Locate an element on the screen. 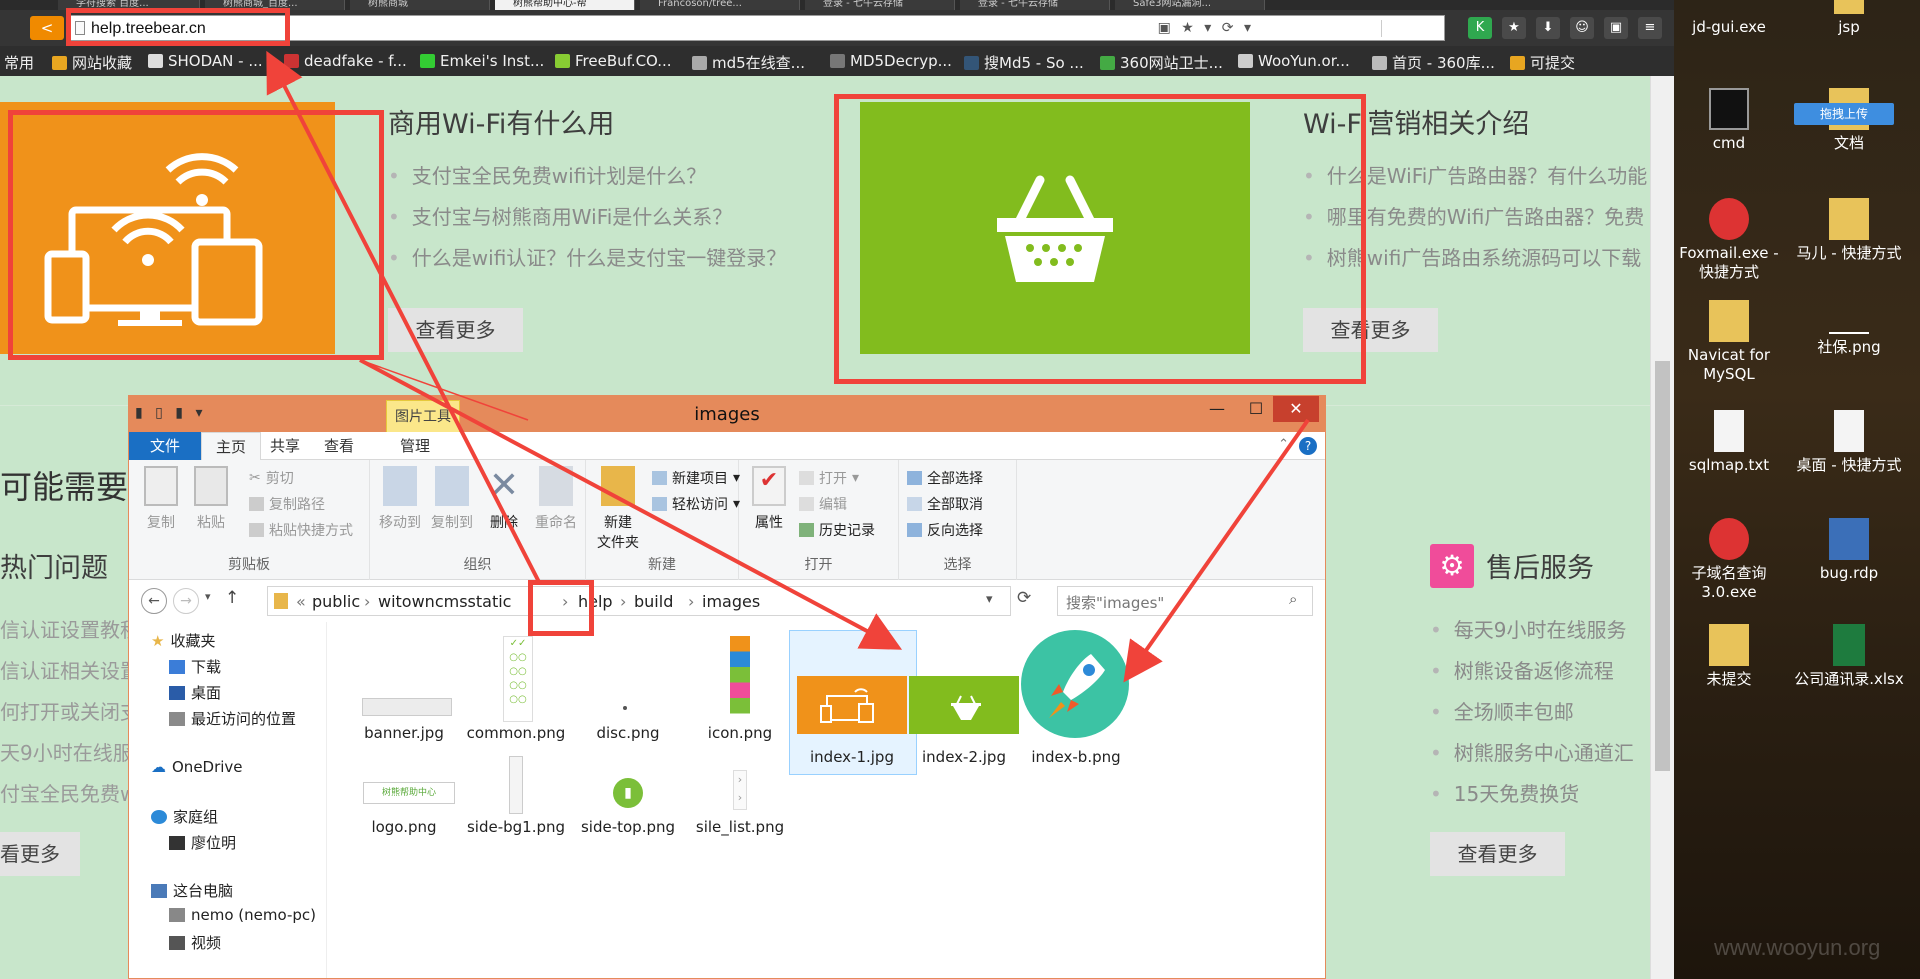  easy-access-button: 轻松访问 ▾ is located at coordinates (696, 504).